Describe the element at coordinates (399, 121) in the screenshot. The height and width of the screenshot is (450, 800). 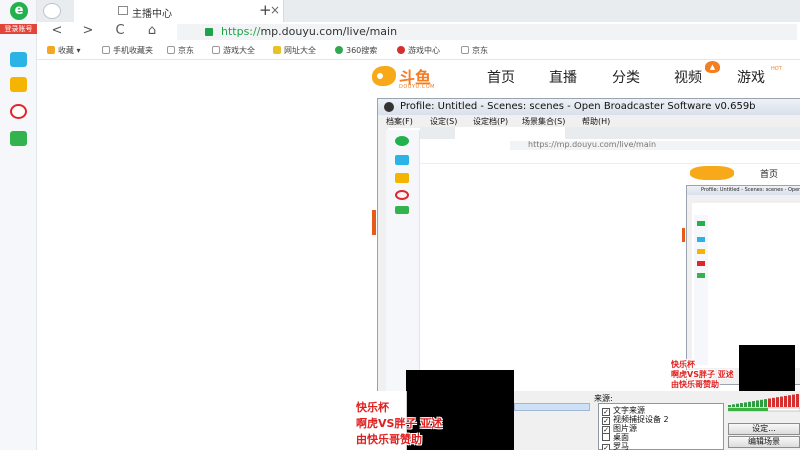
I see `menu-file: 档案(F)` at that location.